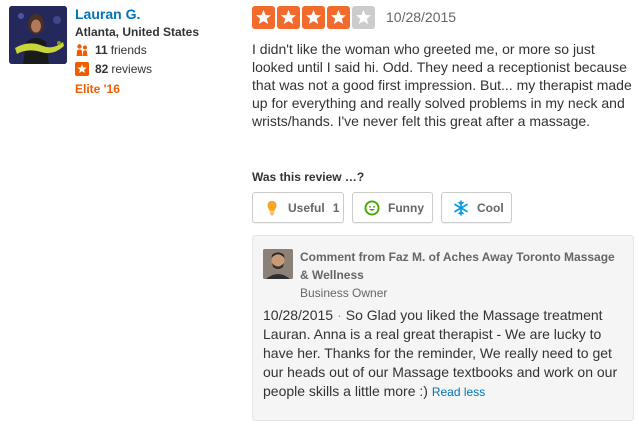 Image resolution: width=639 pixels, height=427 pixels. I want to click on useful-button: Useful 1, so click(298, 207).